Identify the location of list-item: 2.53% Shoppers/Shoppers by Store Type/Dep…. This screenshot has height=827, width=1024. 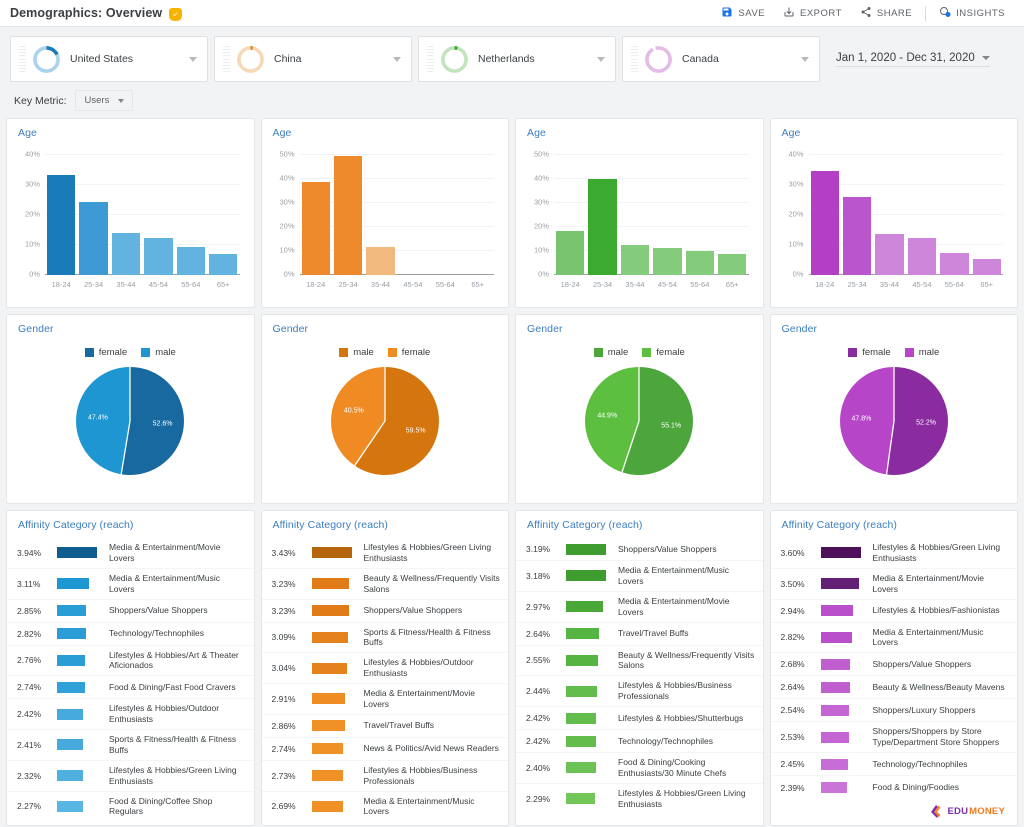
(893, 737).